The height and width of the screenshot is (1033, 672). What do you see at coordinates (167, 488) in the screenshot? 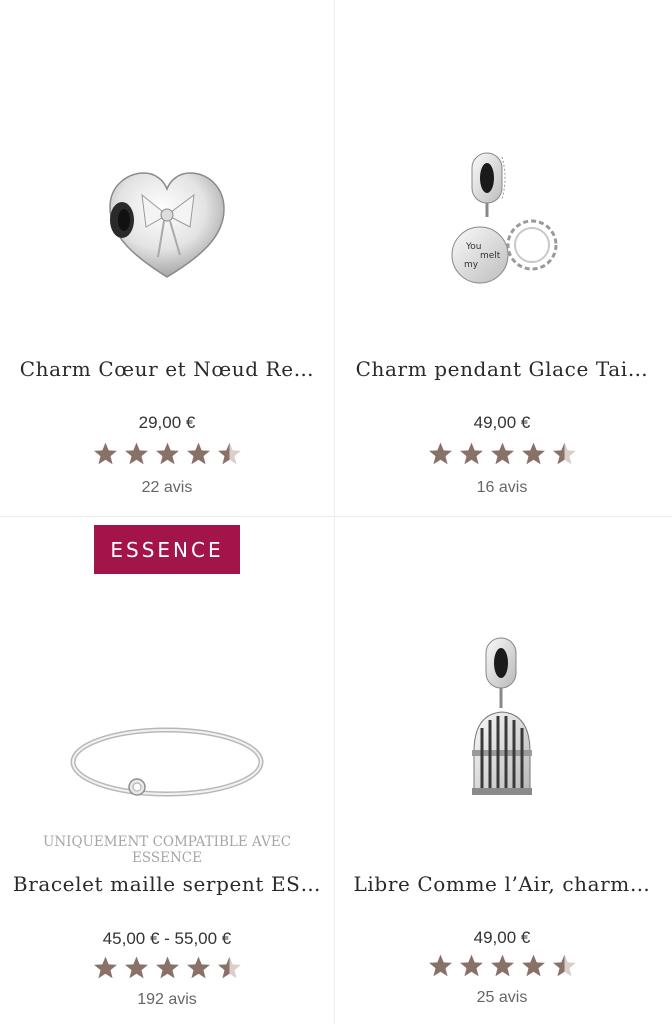
I see `review-count: 22 avis` at bounding box center [167, 488].